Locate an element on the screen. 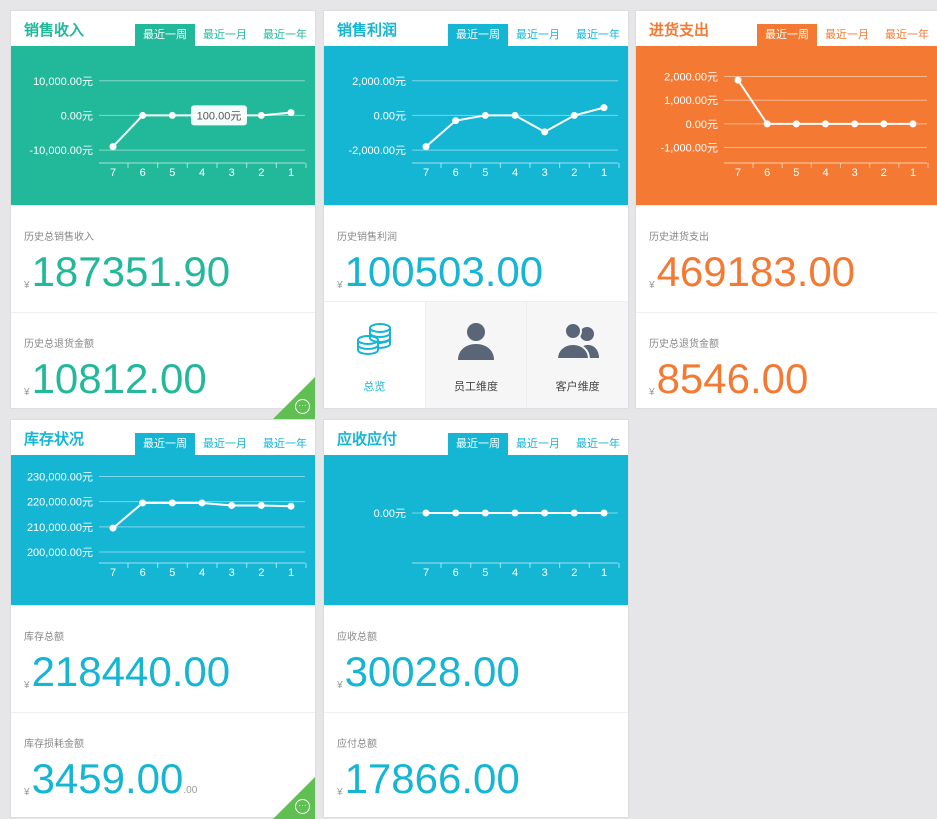  card-title: 库存状况 is located at coordinates (54, 439).